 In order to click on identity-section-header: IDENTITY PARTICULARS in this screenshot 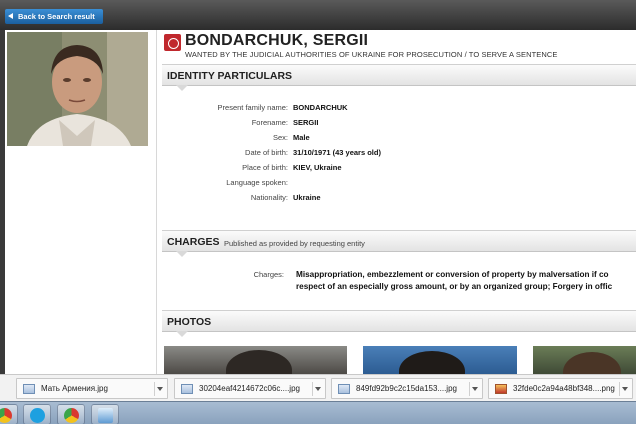, I will do `click(399, 77)`.